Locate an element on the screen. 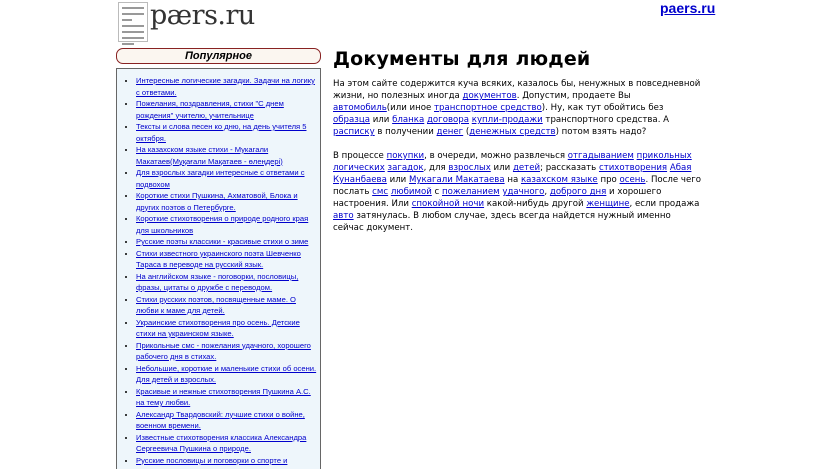  paragraph-text: с is located at coordinates (436, 192).